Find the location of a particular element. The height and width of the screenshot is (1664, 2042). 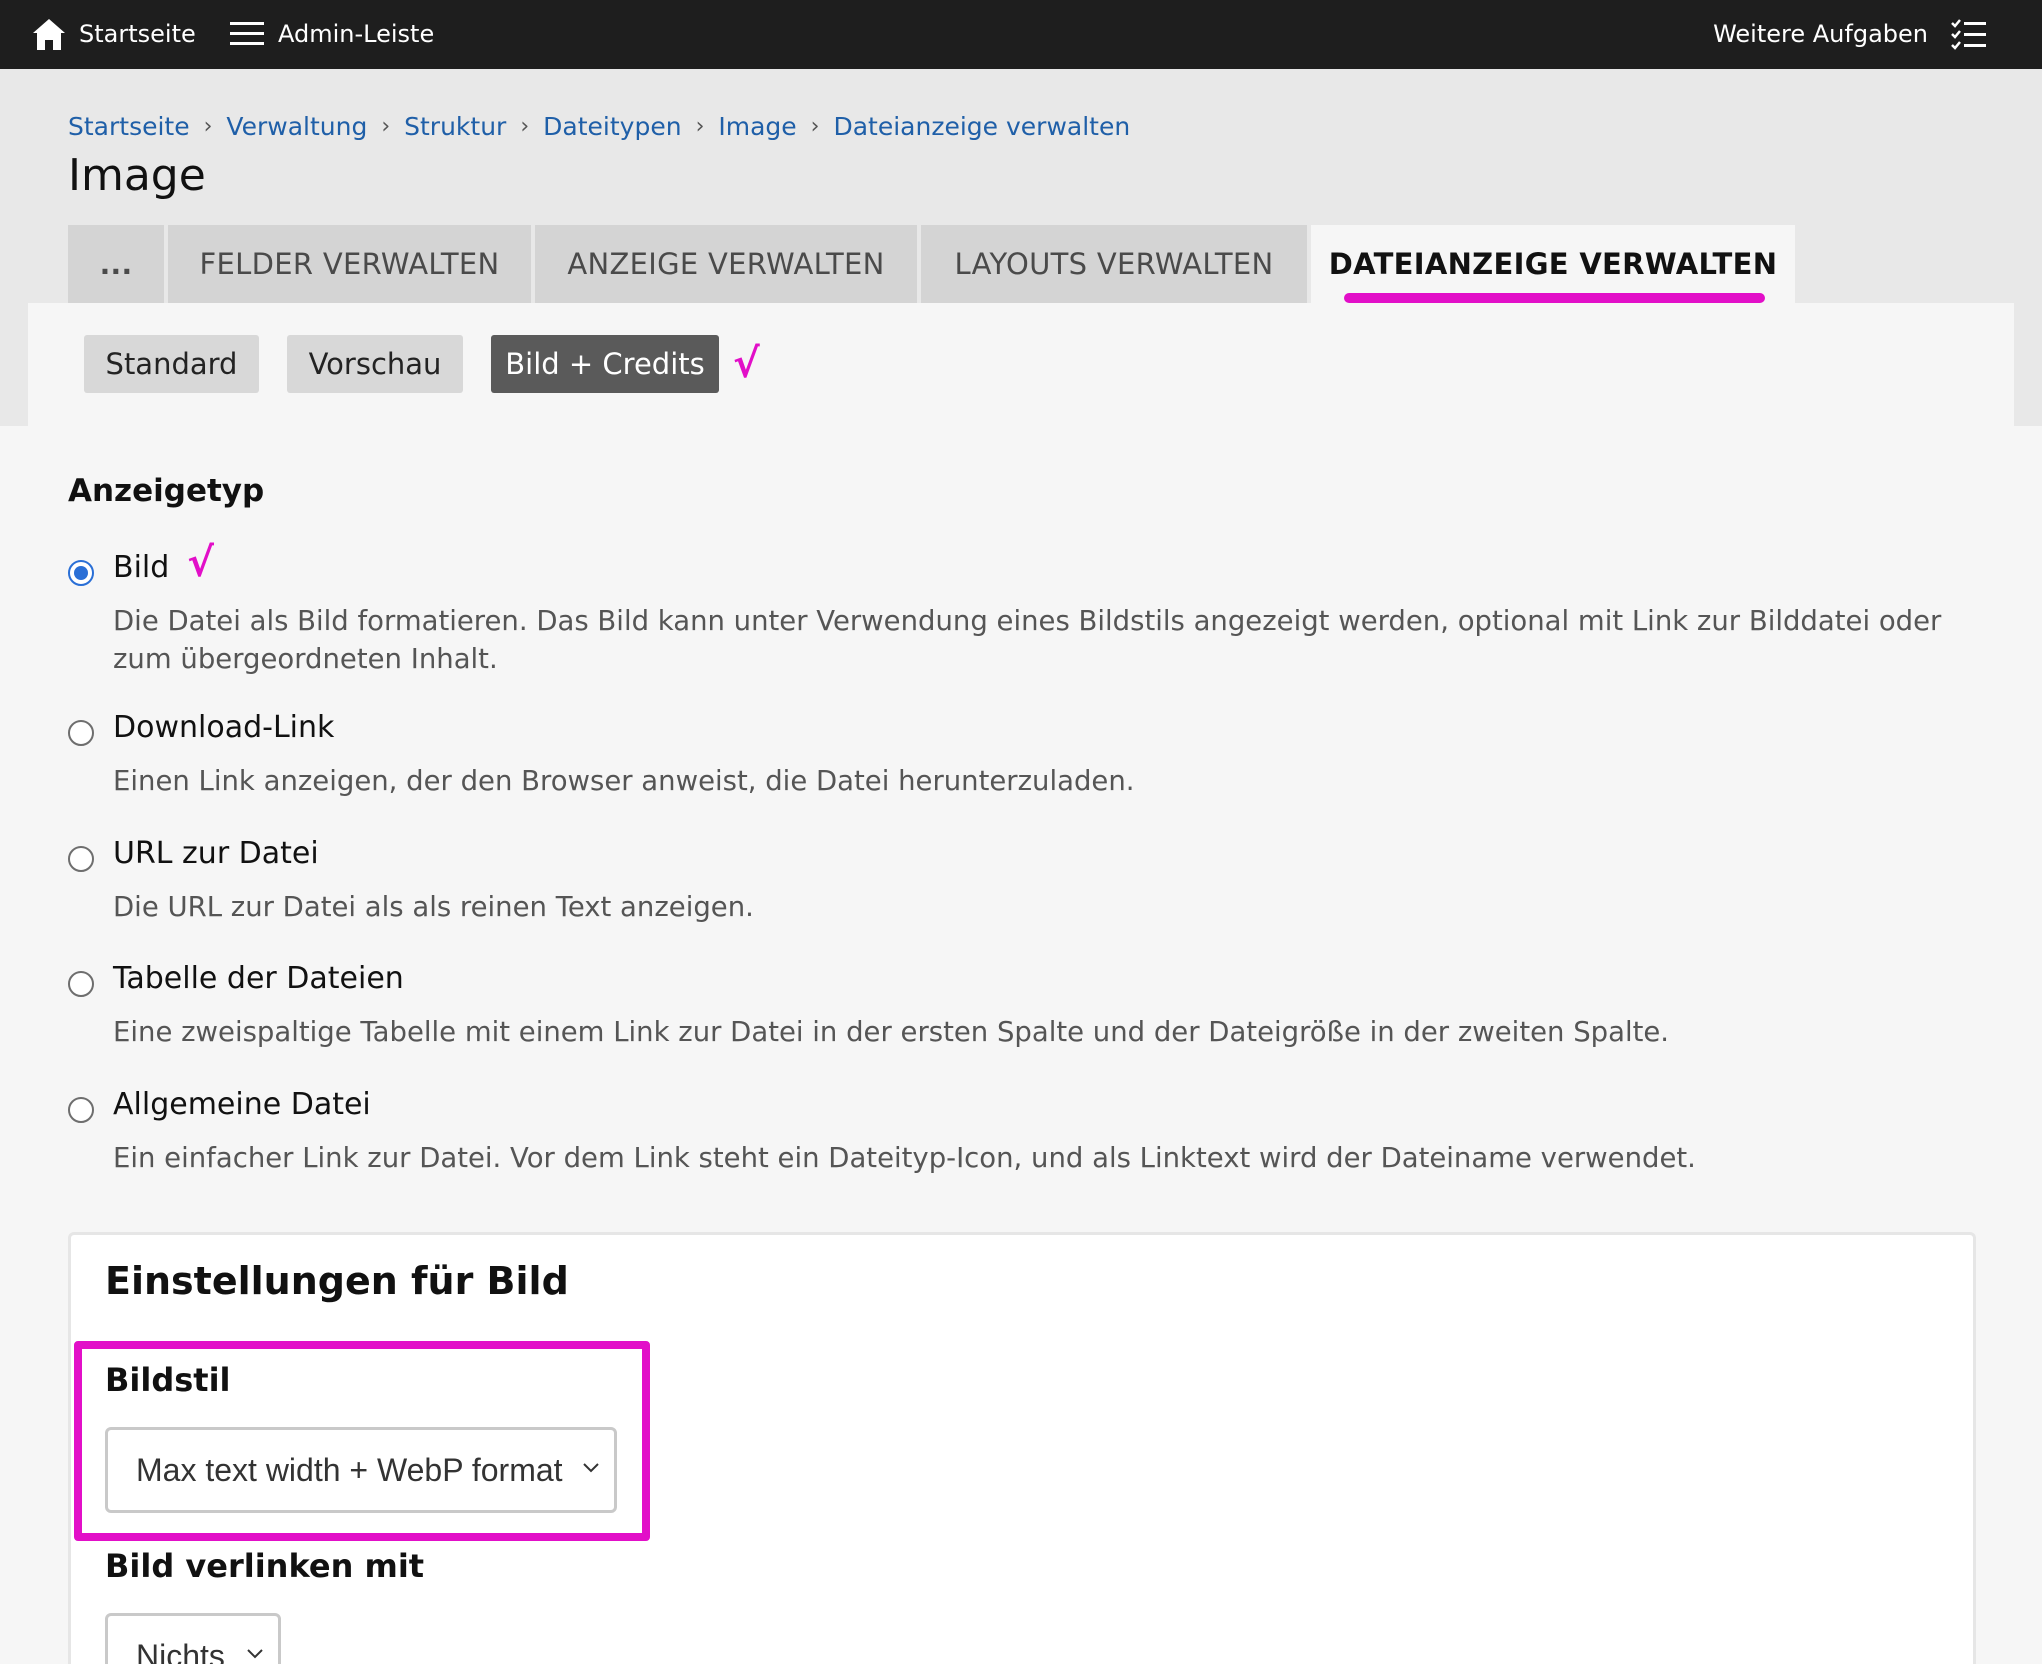

tab-anzeige-verwalten: ANZEIGE VERWALTEN is located at coordinates (726, 264).